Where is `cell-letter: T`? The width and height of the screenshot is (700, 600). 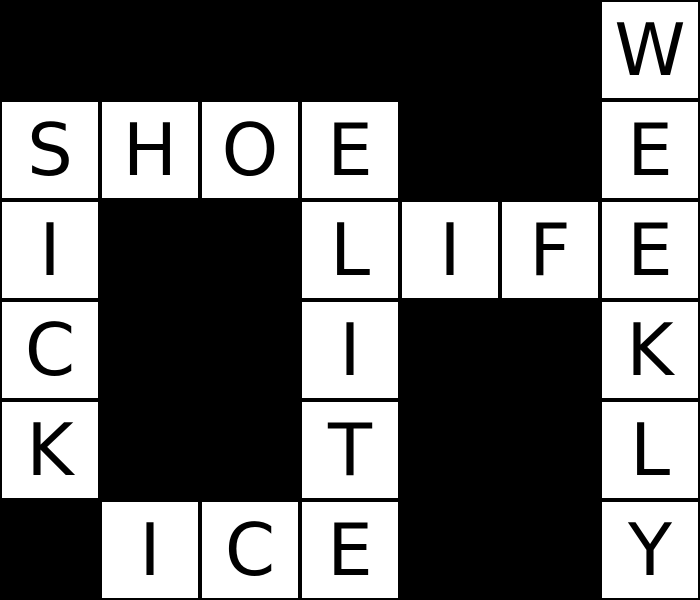
cell-letter: T is located at coordinates (350, 450).